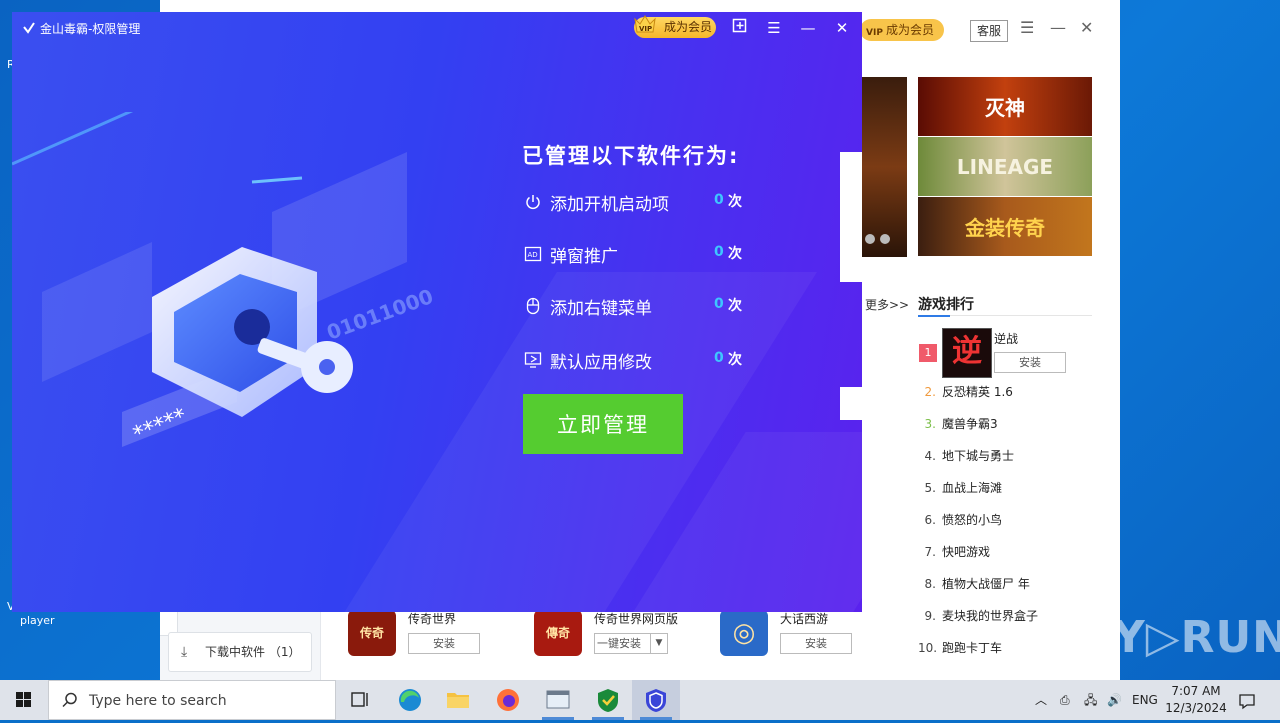 The height and width of the screenshot is (723, 1280). What do you see at coordinates (81, 28) in the screenshot?
I see `dialog-title: 金山毒霸-权限管理` at bounding box center [81, 28].